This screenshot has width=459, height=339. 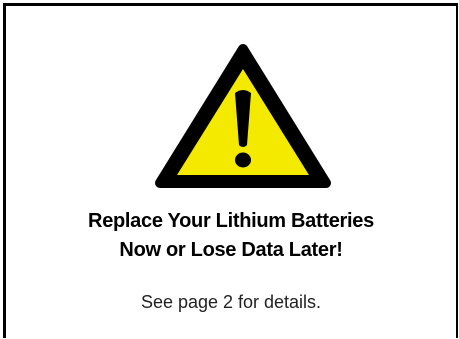 I want to click on headline-line-2: Now or Lose Data Later!, so click(x=231, y=250).